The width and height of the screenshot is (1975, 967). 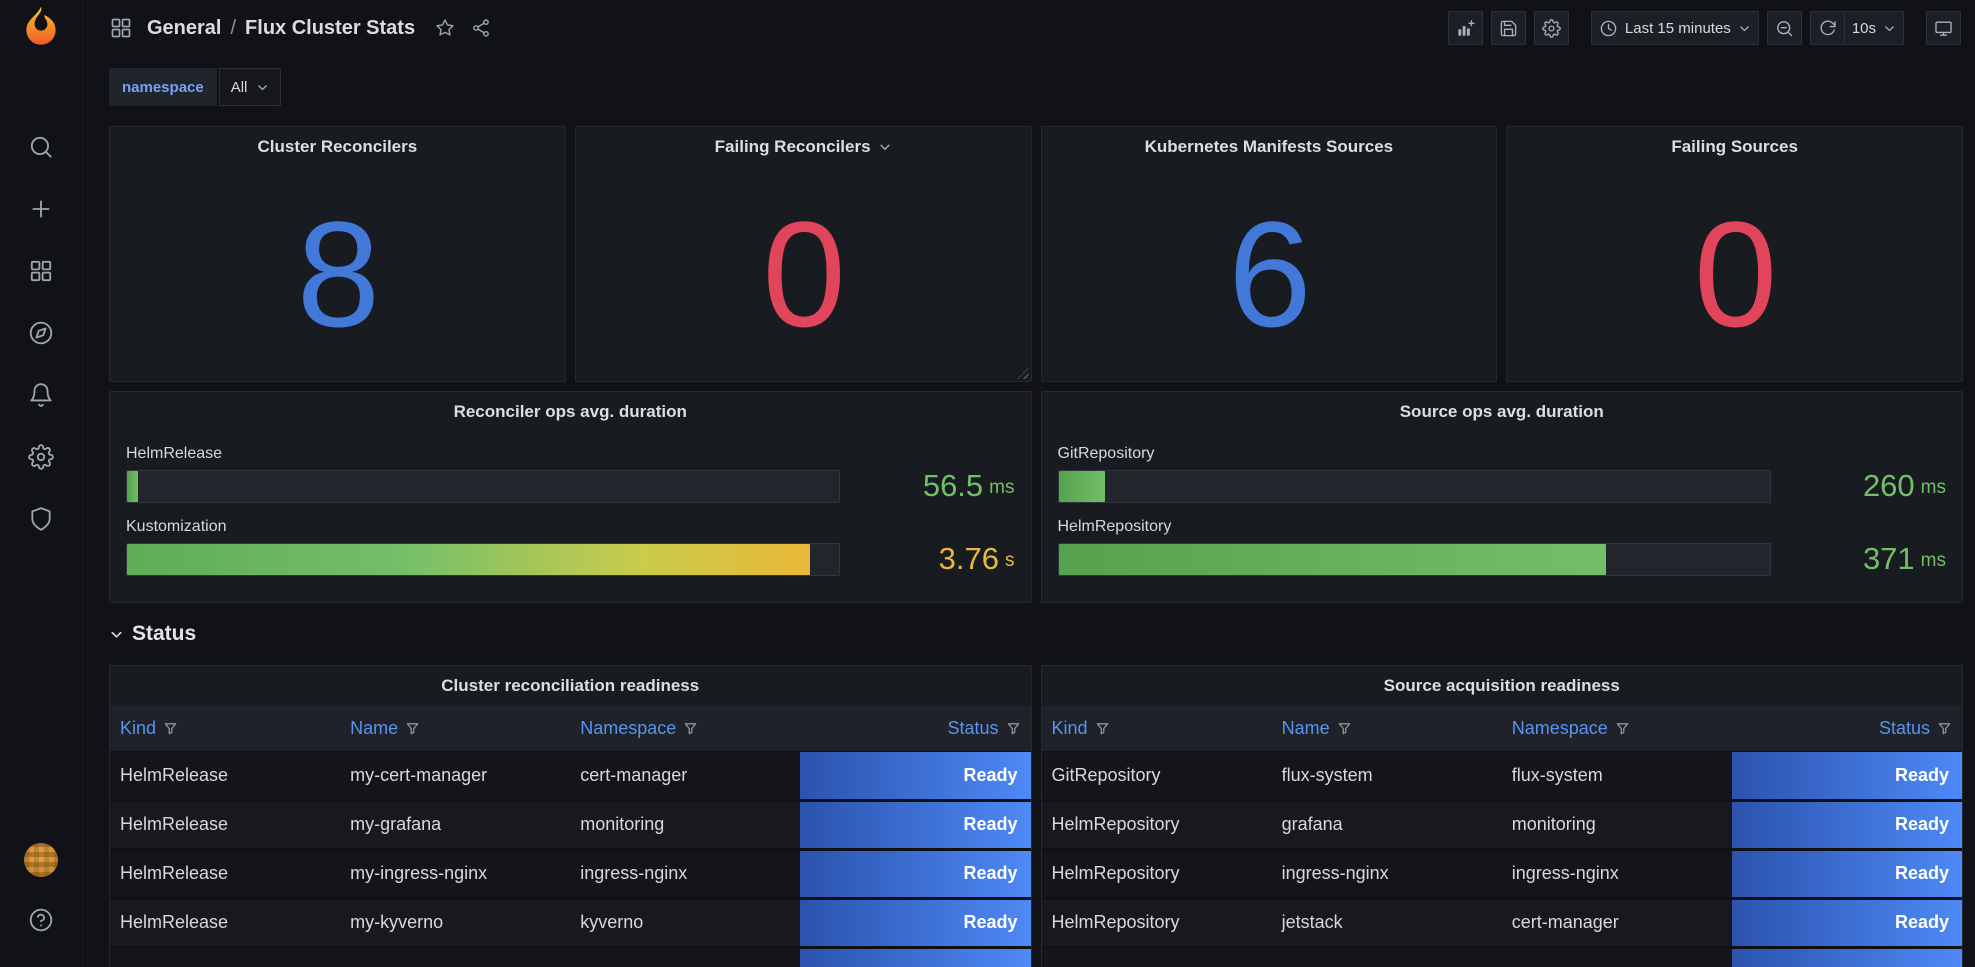 What do you see at coordinates (41, 920) in the screenshot?
I see `sidebar-item-help` at bounding box center [41, 920].